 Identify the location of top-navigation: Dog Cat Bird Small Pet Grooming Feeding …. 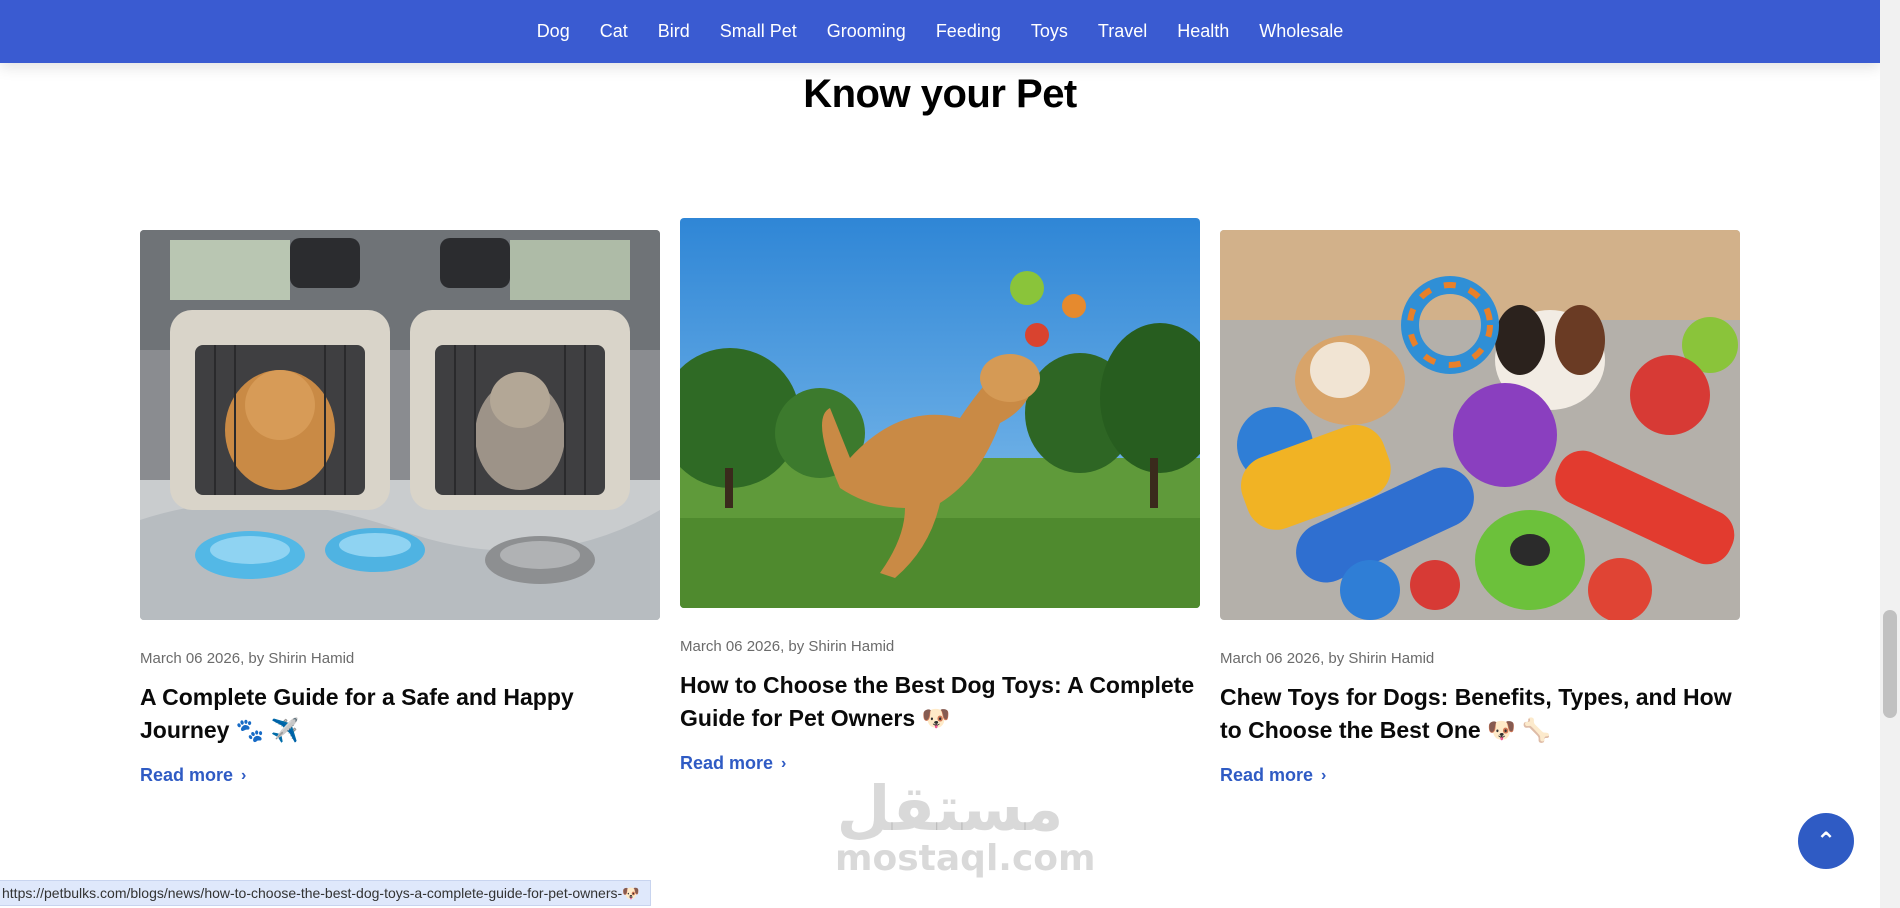
(940, 31).